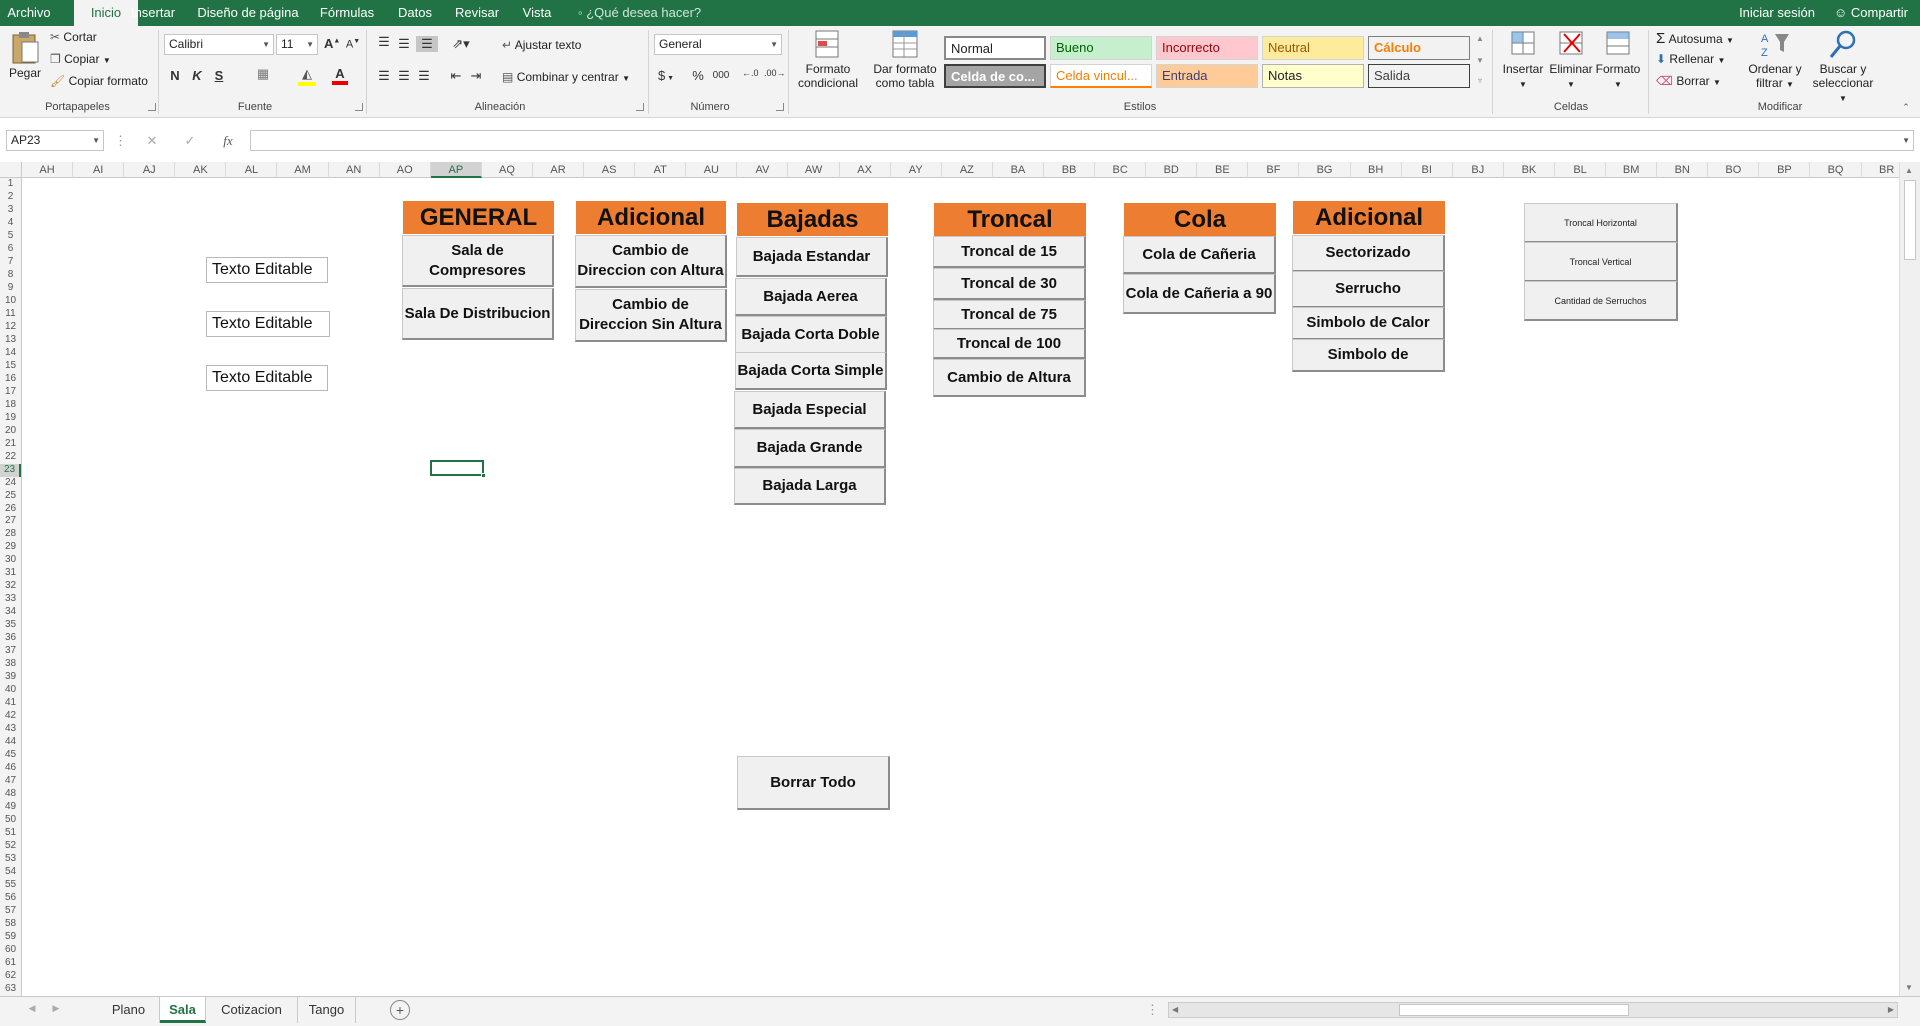 This screenshot has width=1920, height=1026. What do you see at coordinates (10, 586) in the screenshot?
I see `row-header: 32` at bounding box center [10, 586].